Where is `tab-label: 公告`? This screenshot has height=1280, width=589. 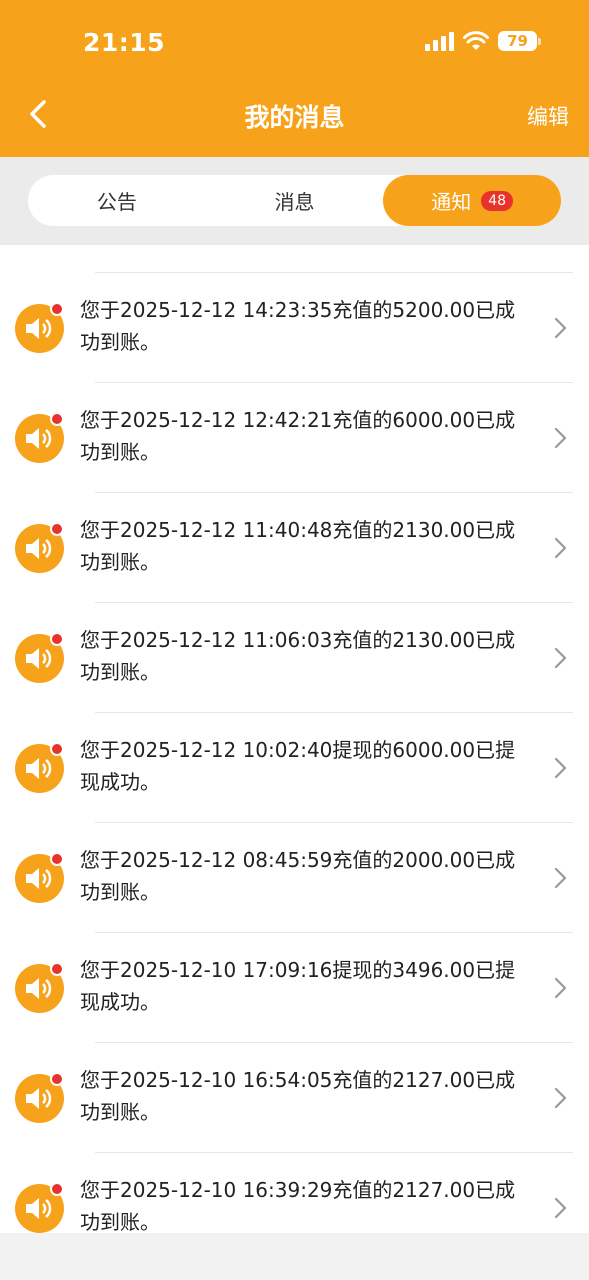 tab-label: 公告 is located at coordinates (116, 202).